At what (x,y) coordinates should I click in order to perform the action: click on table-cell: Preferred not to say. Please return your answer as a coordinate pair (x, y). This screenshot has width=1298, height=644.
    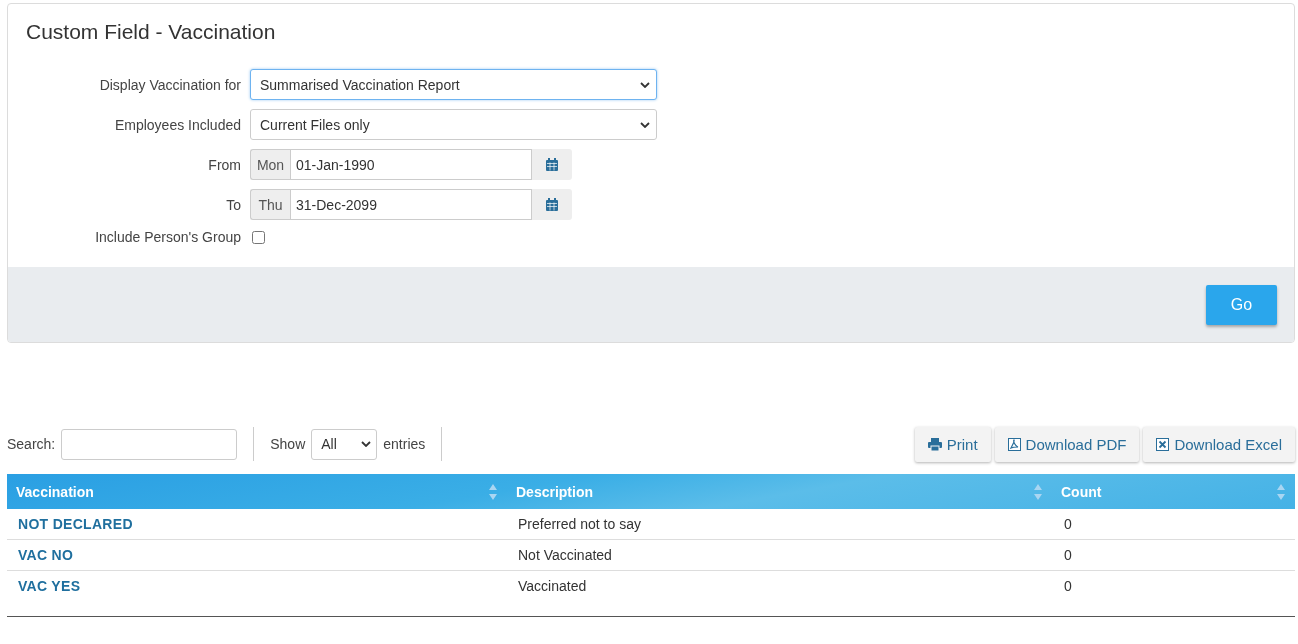
    Looking at the image, I should click on (579, 524).